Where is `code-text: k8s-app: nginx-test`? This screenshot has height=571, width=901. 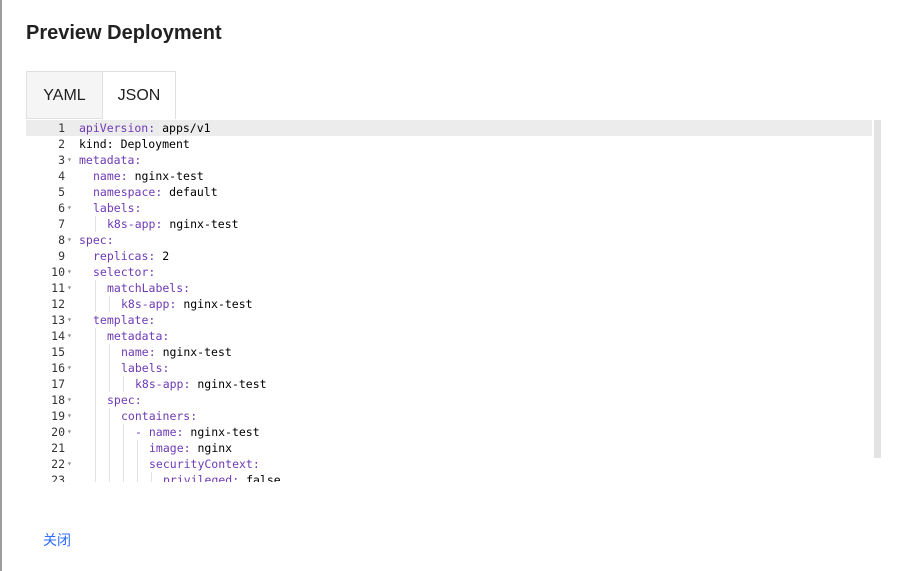
code-text: k8s-app: nginx-test is located at coordinates (201, 384).